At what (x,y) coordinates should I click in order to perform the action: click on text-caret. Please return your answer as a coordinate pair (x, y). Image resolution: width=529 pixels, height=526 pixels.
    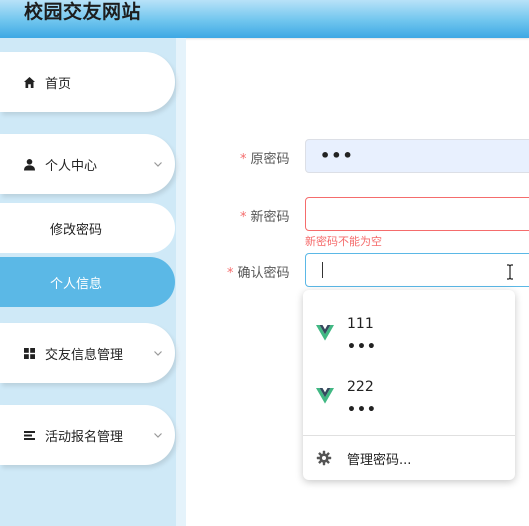
    Looking at the image, I should click on (322, 270).